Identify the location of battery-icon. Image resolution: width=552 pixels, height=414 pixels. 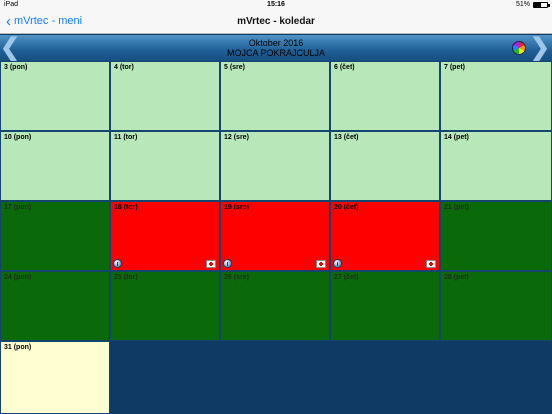
(541, 4).